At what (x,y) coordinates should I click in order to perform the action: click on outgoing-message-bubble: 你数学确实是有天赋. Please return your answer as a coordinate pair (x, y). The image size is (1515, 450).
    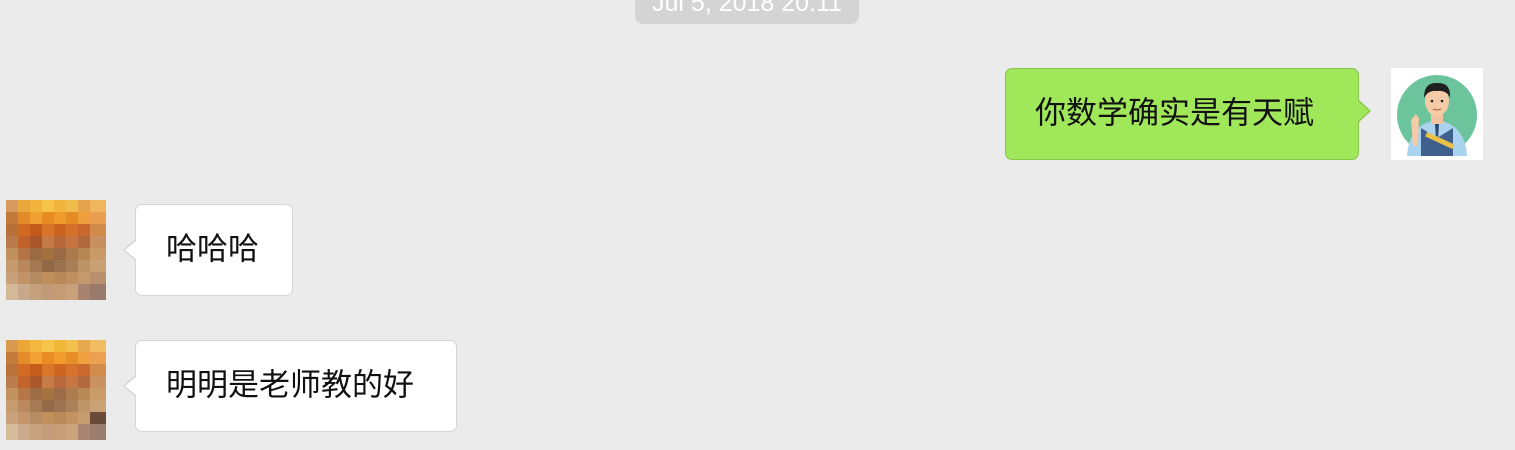
    Looking at the image, I should click on (1188, 114).